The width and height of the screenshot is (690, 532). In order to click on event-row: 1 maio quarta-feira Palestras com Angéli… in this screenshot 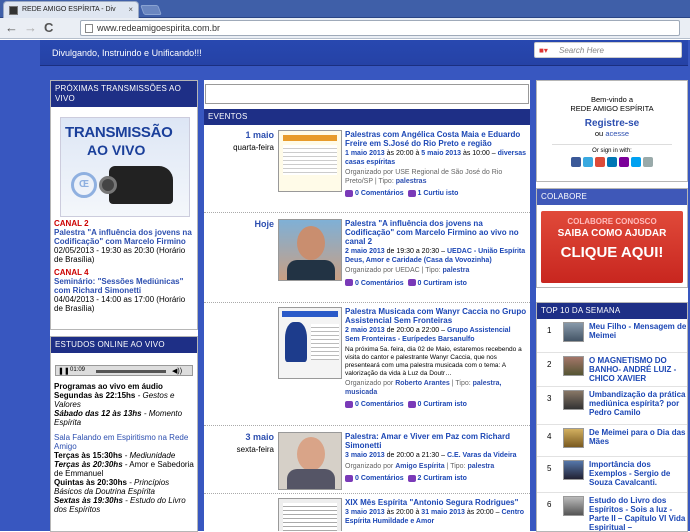, I will do `click(367, 169)`.